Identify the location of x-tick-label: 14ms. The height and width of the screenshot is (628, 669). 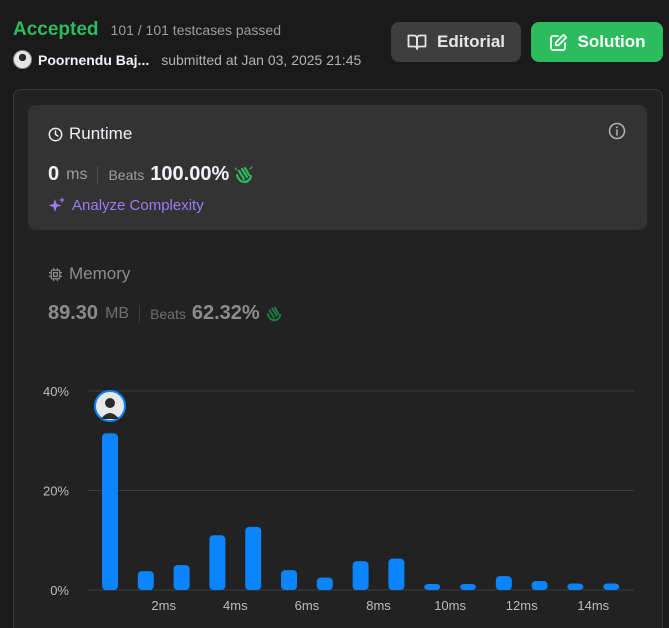
(593, 605).